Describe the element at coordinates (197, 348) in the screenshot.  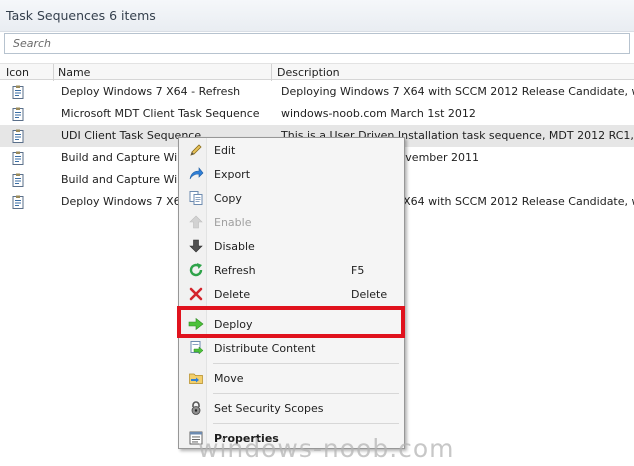
I see `distribute-content-icon` at that location.